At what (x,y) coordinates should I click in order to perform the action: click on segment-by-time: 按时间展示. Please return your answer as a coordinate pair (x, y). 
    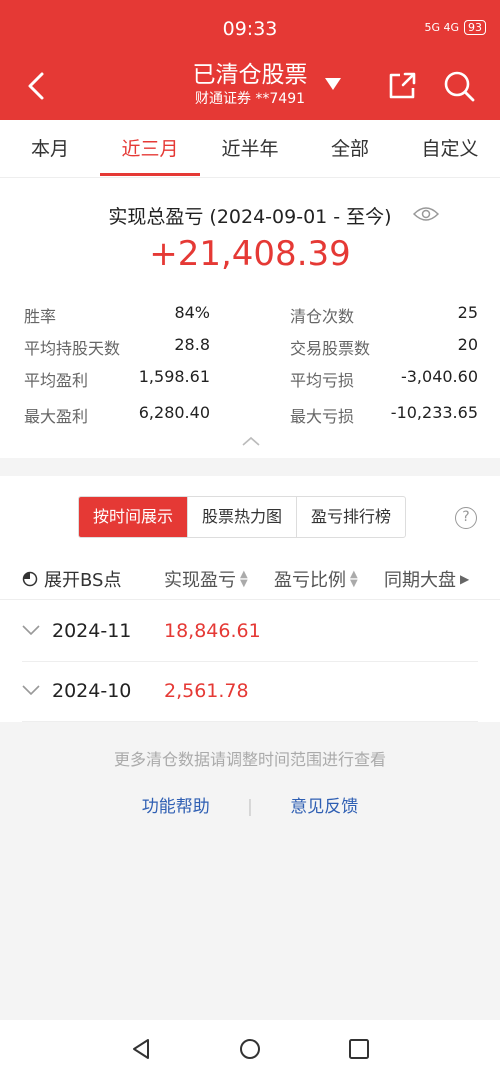
    Looking at the image, I should click on (134, 517).